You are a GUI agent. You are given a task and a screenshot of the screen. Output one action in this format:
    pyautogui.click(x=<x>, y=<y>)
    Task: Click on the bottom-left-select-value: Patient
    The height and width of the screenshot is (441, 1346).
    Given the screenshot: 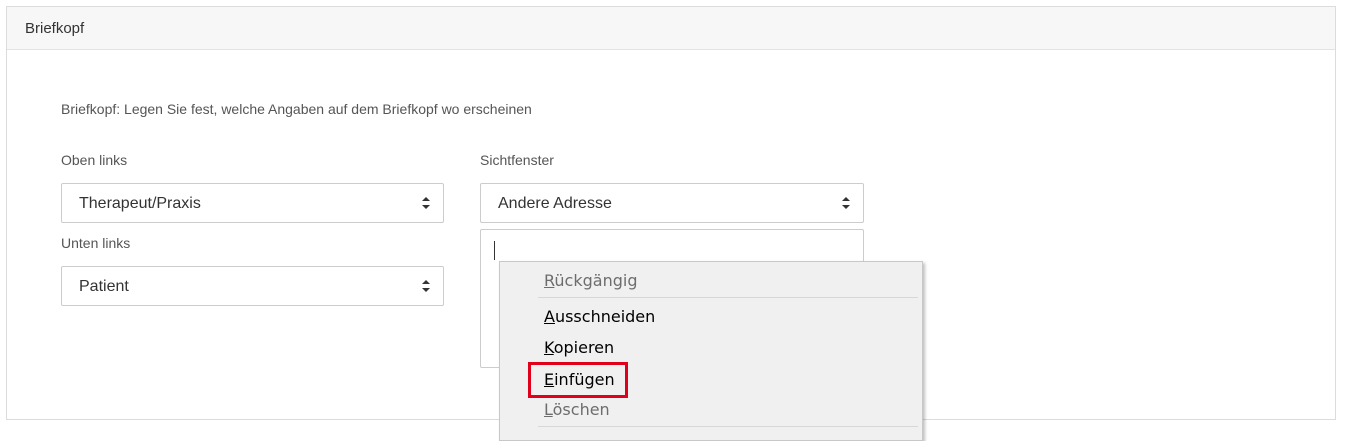 What is the action you would take?
    pyautogui.click(x=104, y=286)
    